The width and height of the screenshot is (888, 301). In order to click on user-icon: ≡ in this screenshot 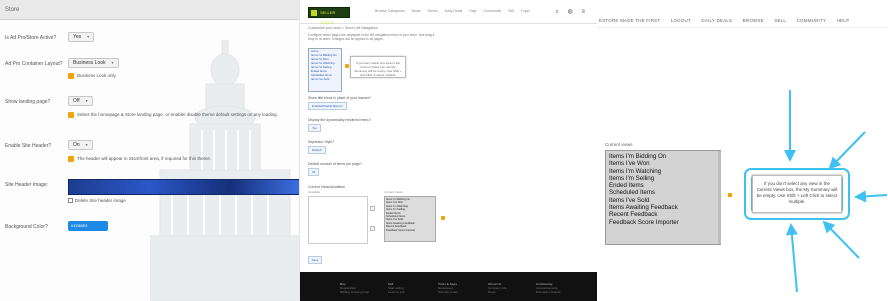, I will do `click(583, 12)`.